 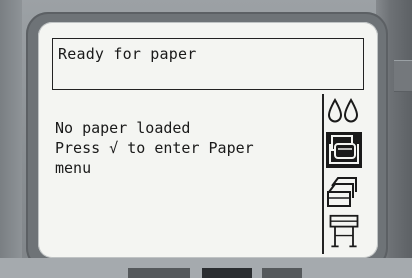 What do you see at coordinates (73, 168) in the screenshot?
I see `message-line-3: menu` at bounding box center [73, 168].